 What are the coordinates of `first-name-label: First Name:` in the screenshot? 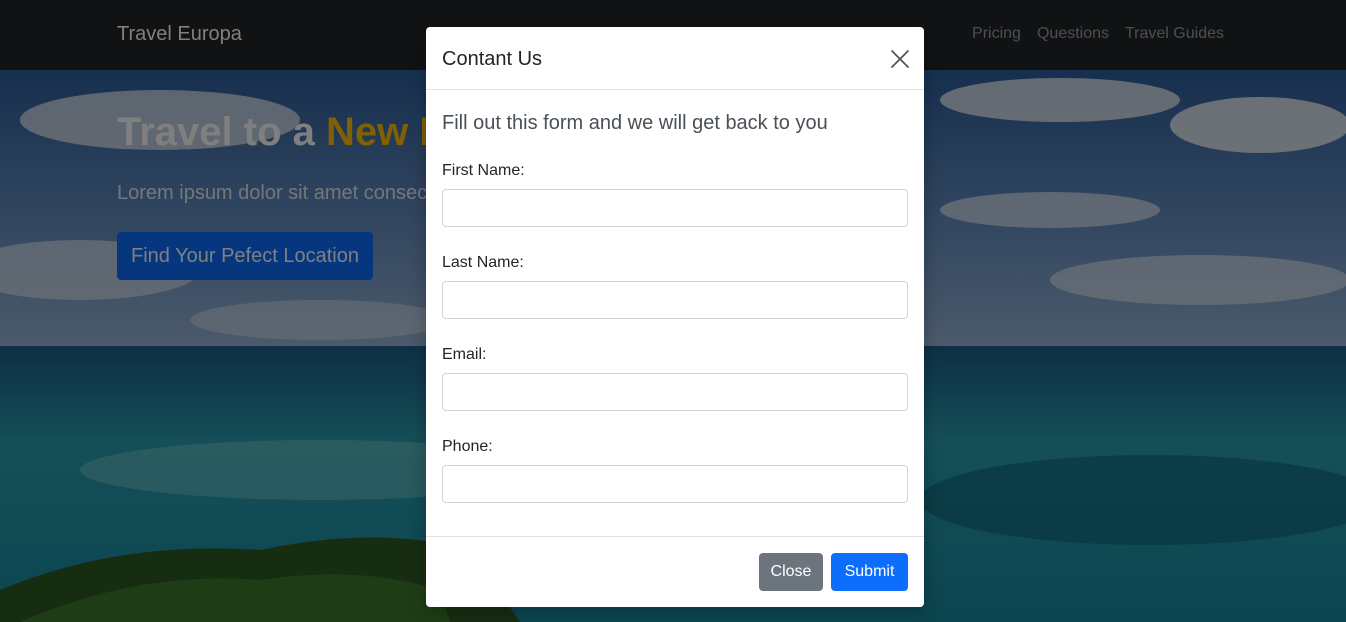 It's located at (483, 170).